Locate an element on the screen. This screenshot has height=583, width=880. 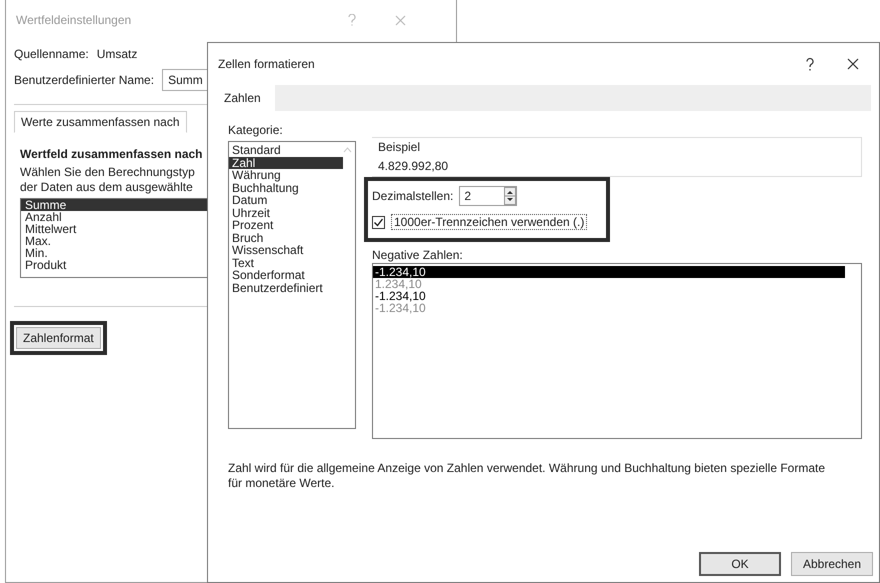
dialog-button: OK is located at coordinates (740, 564).